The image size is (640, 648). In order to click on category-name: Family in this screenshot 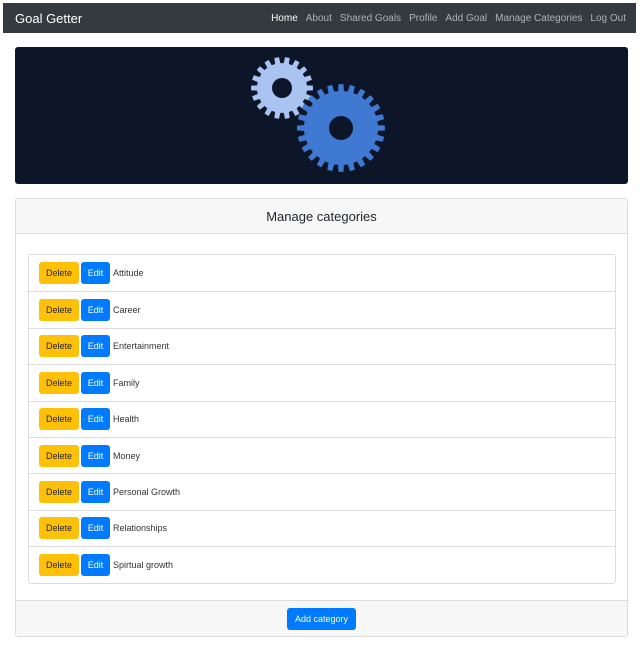, I will do `click(126, 382)`.